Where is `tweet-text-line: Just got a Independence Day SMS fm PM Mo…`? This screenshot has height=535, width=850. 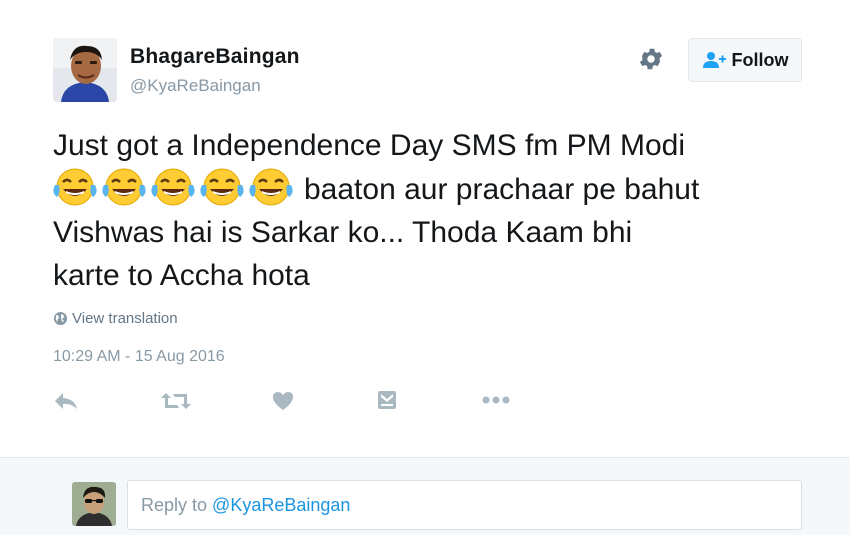
tweet-text-line: Just got a Independence Day SMS fm PM Mo… is located at coordinates (369, 145).